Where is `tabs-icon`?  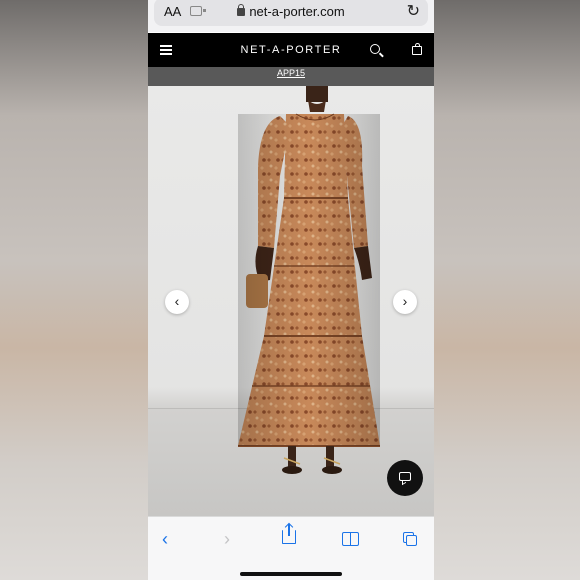
tabs-icon is located at coordinates (410, 539).